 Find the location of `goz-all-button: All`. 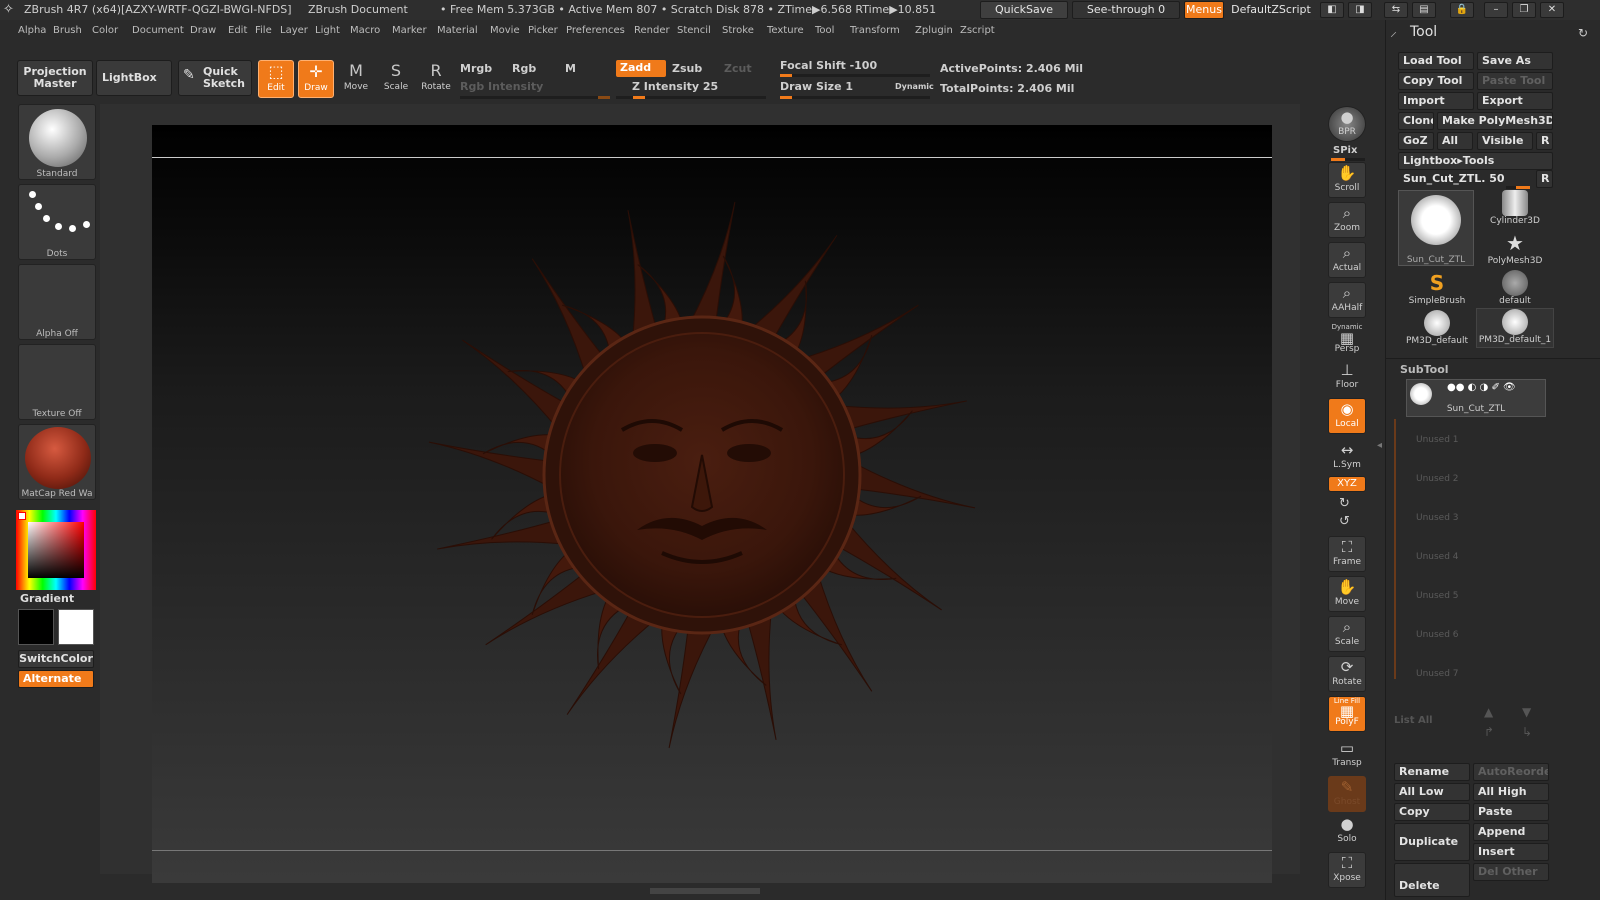

goz-all-button: All is located at coordinates (1455, 141).